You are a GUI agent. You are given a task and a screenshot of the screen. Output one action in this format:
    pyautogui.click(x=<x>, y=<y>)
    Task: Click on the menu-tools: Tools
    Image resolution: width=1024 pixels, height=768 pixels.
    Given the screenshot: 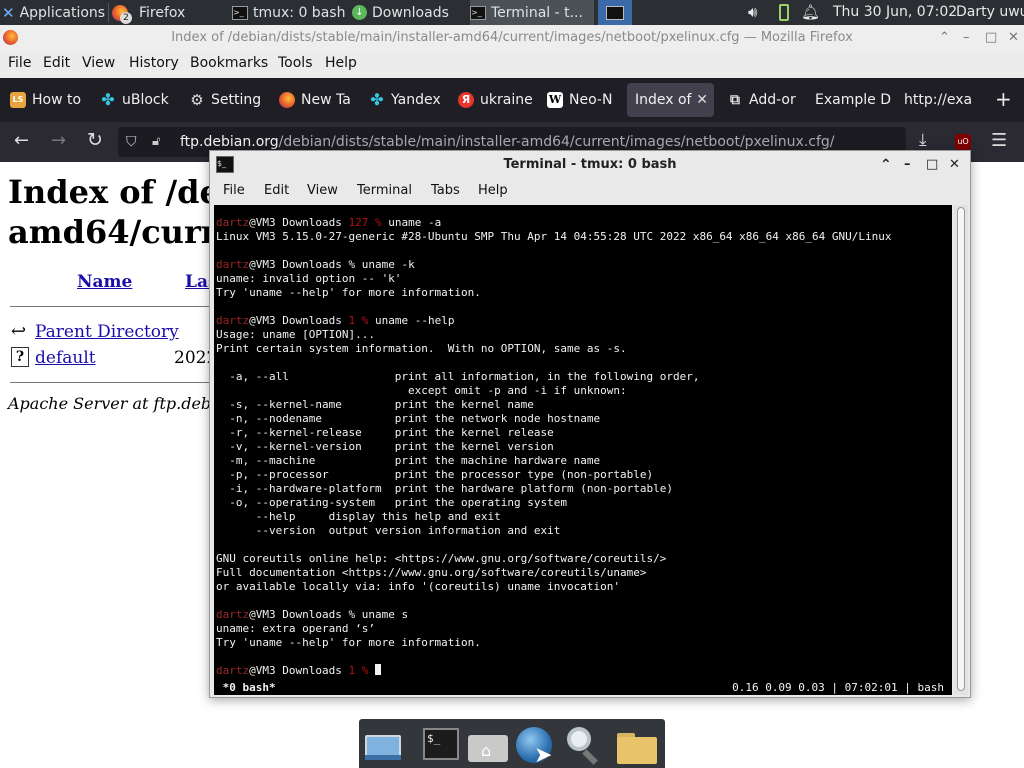 What is the action you would take?
    pyautogui.click(x=295, y=63)
    